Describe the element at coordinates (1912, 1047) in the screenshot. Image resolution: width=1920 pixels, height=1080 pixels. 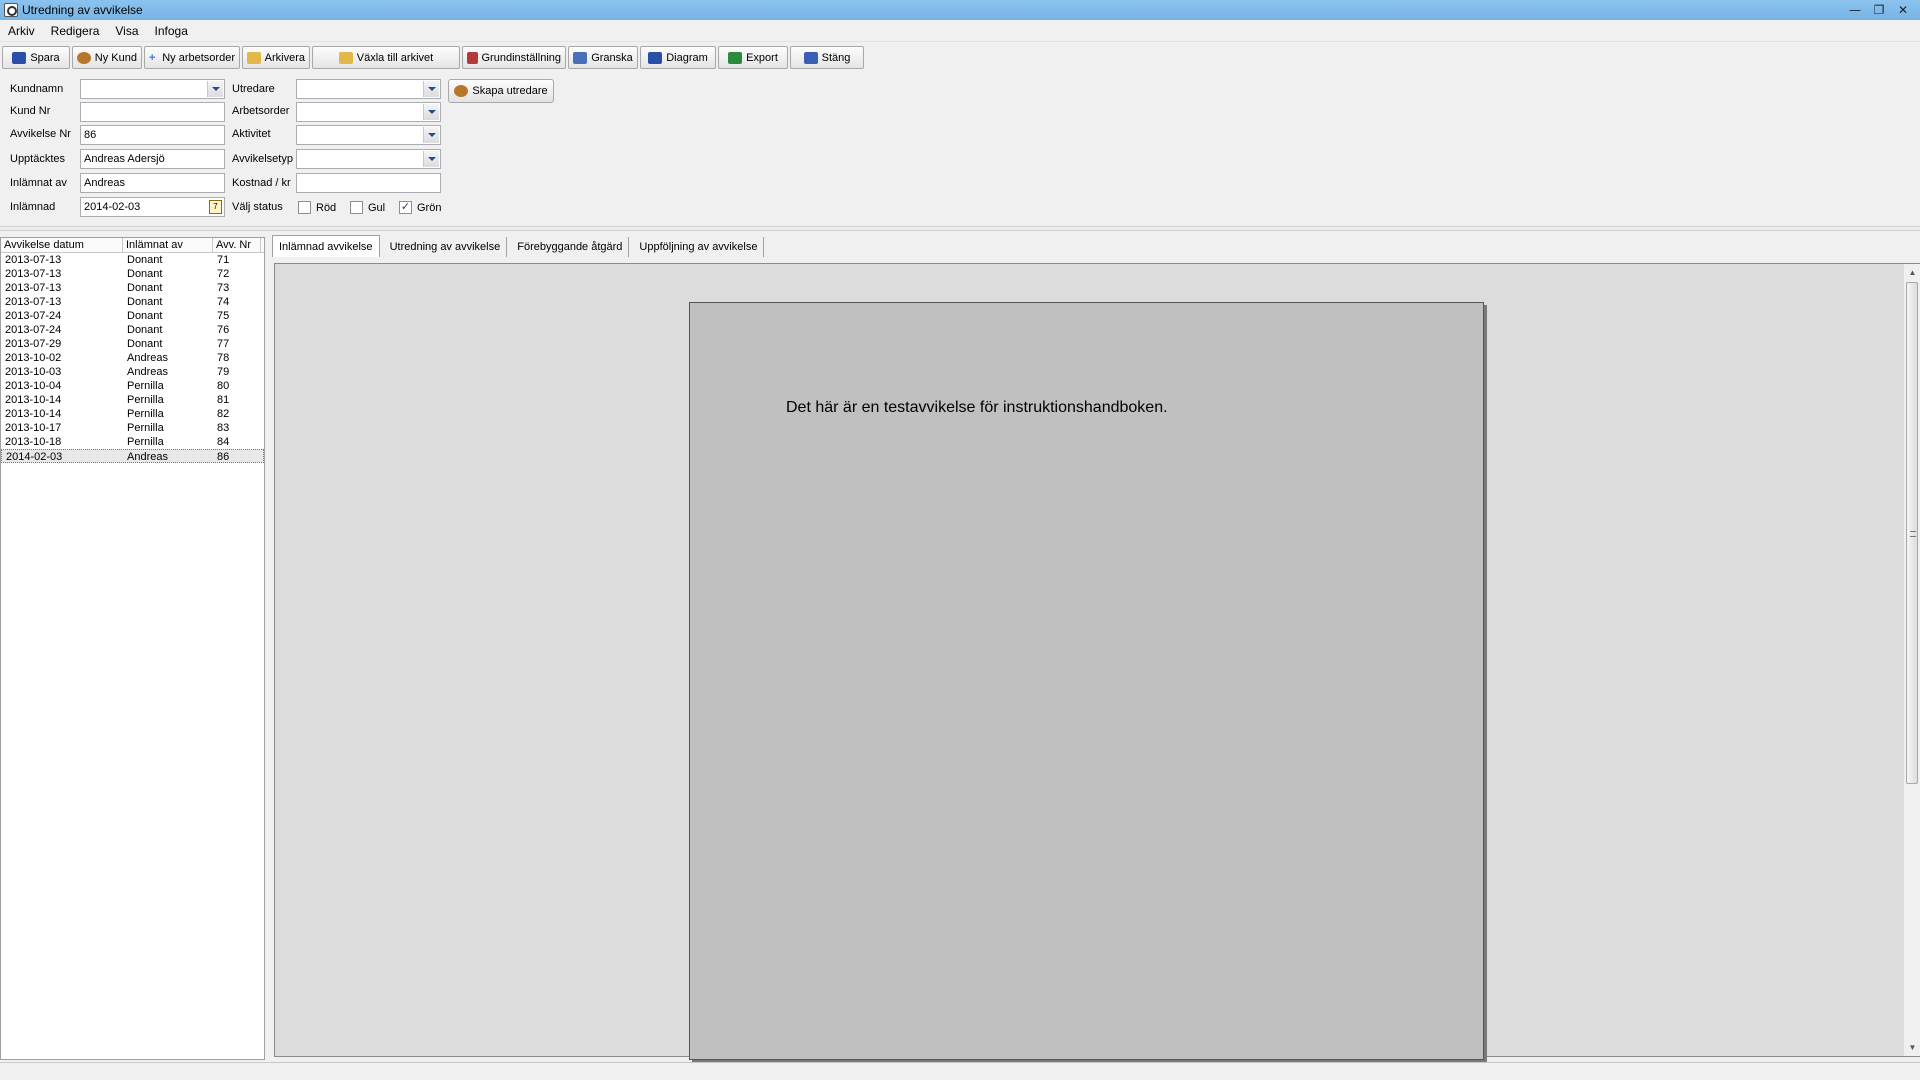
I see `scroll-down-icon: ▼` at that location.